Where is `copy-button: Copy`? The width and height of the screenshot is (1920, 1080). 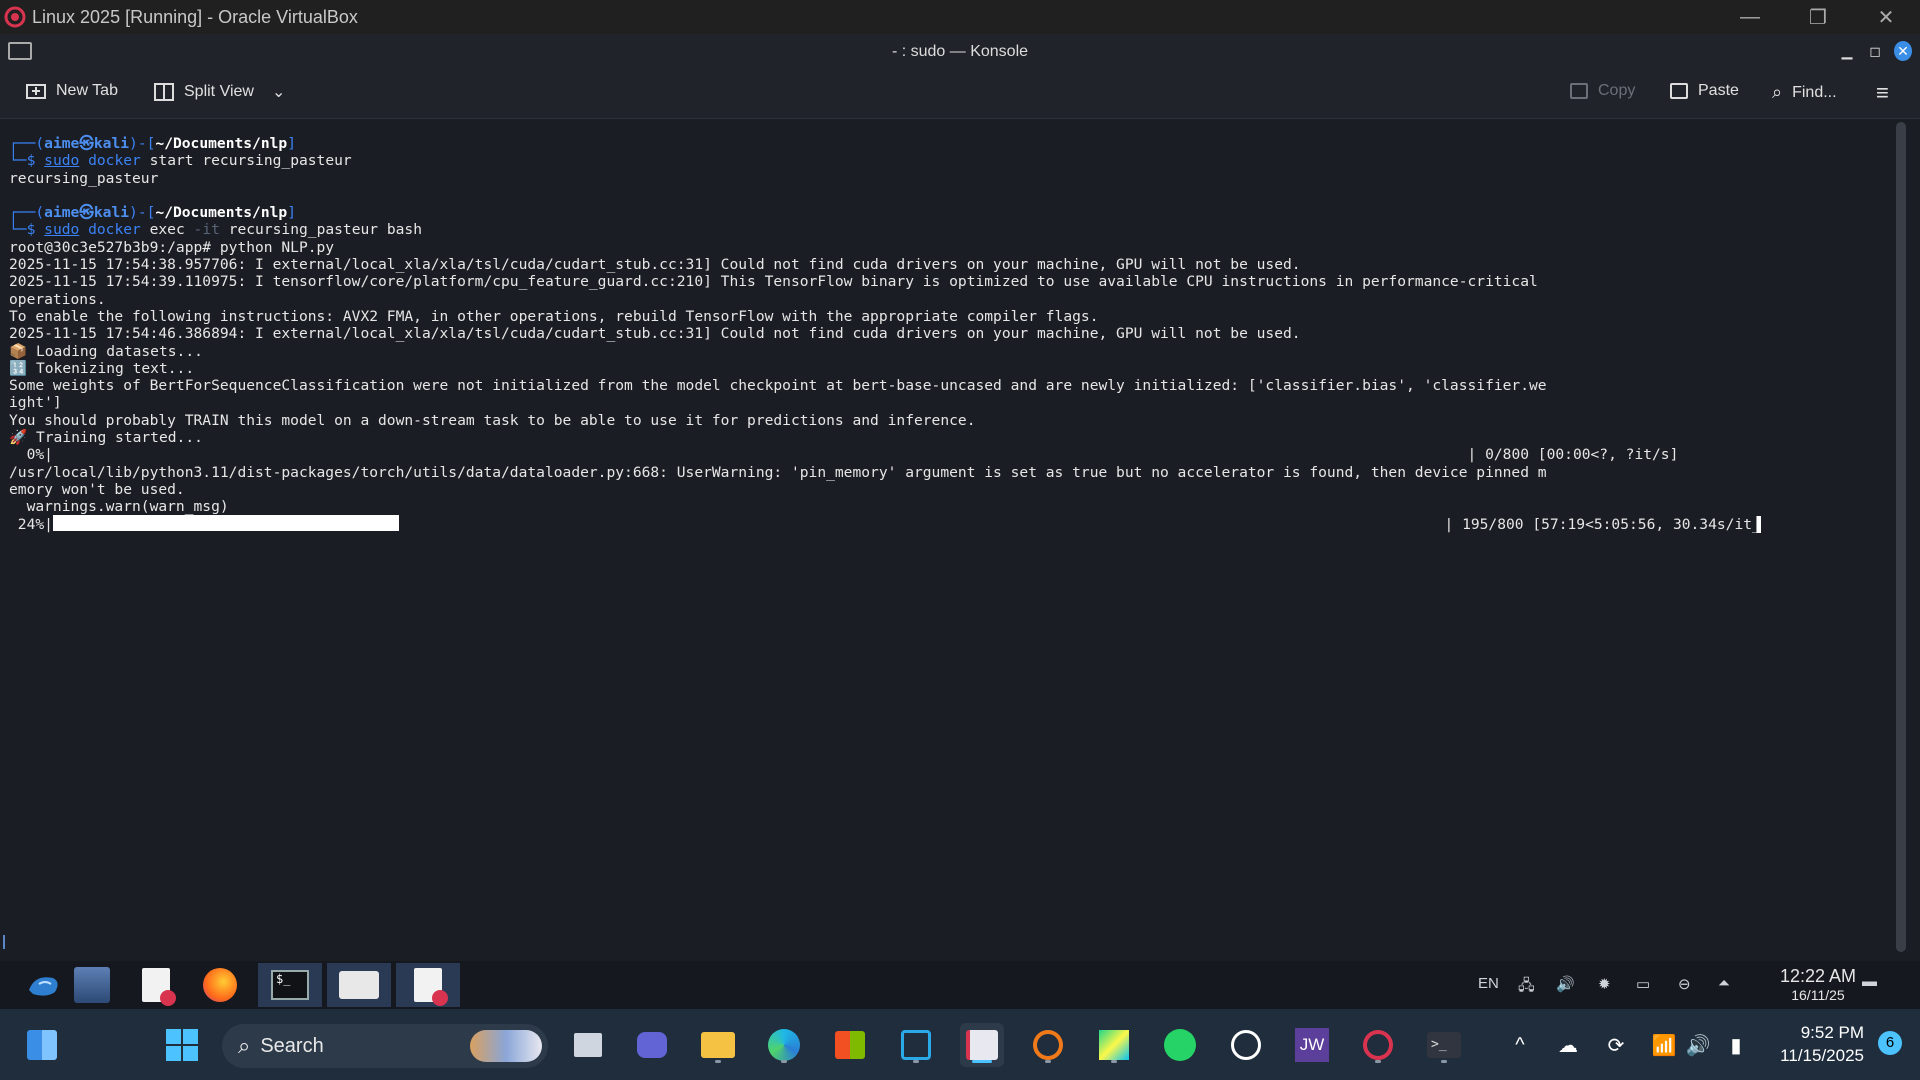
copy-button: Copy is located at coordinates (1602, 91).